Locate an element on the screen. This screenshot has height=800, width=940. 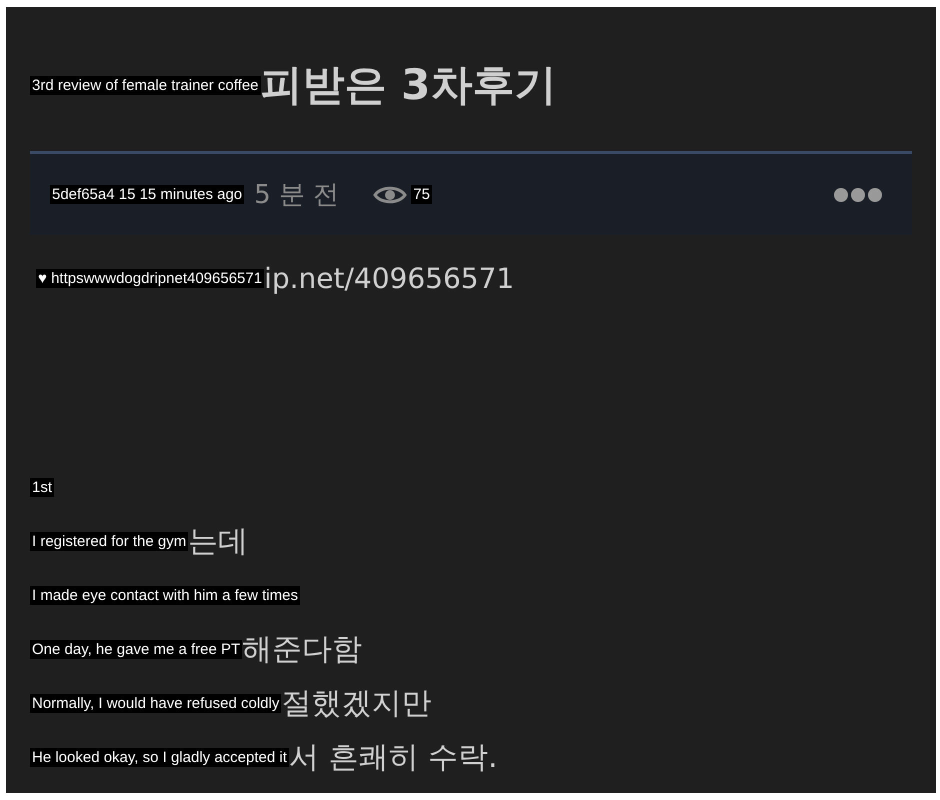
translation-caption: 3rd review of female trainer coffee is located at coordinates (145, 85).